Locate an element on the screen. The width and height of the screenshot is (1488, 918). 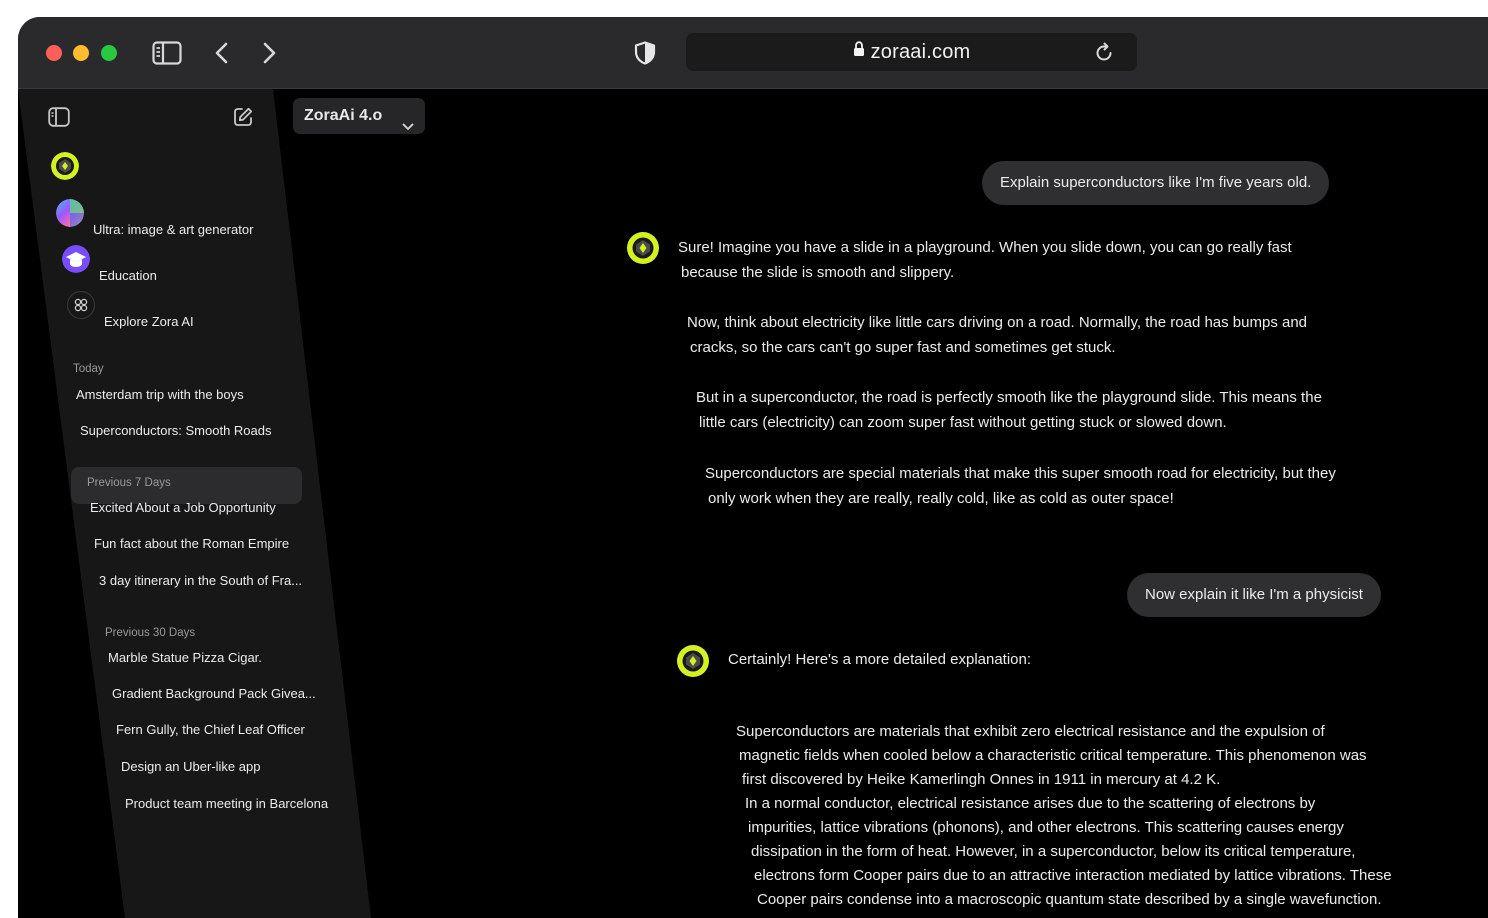
education-icon is located at coordinates (76, 259).